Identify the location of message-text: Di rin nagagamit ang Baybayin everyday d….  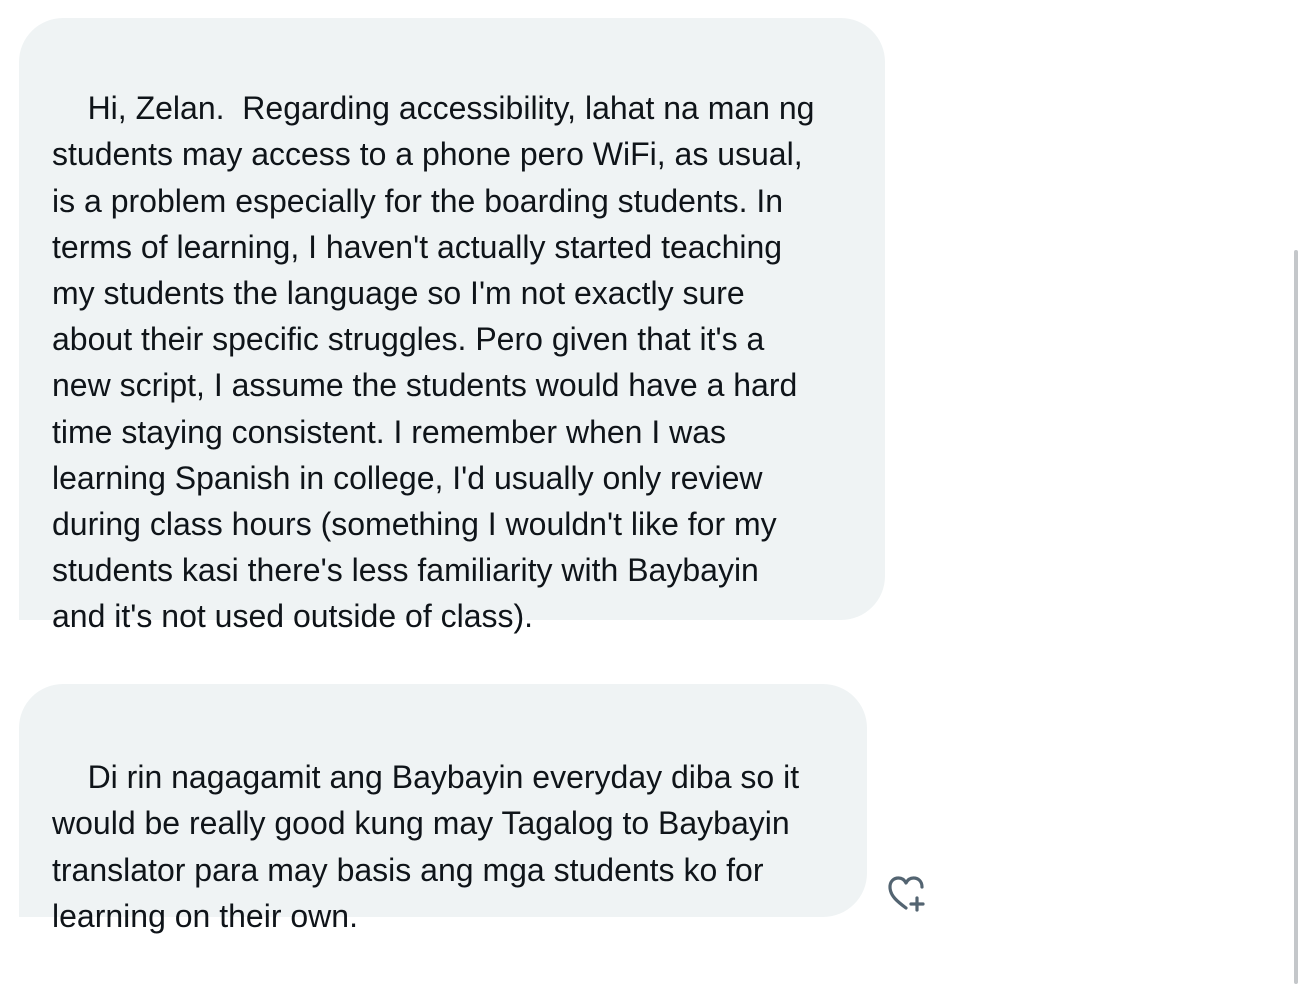
(426, 846).